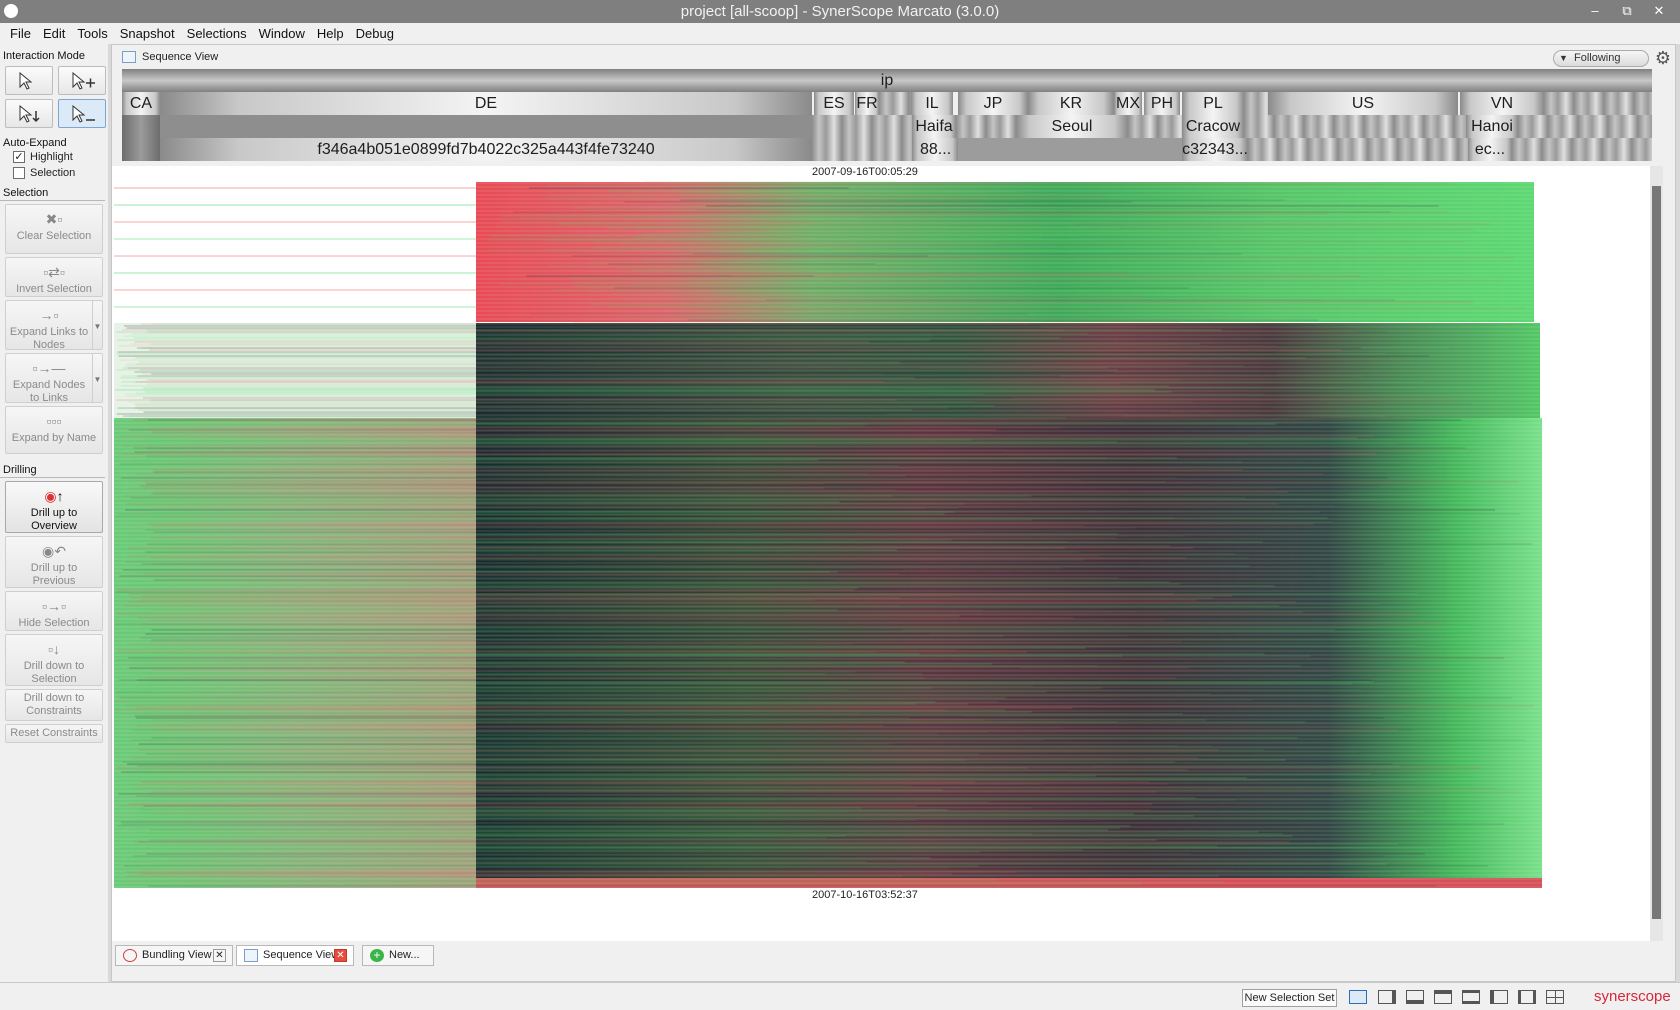  What do you see at coordinates (1632, 996) in the screenshot?
I see `synerscope-logo: synerscope` at bounding box center [1632, 996].